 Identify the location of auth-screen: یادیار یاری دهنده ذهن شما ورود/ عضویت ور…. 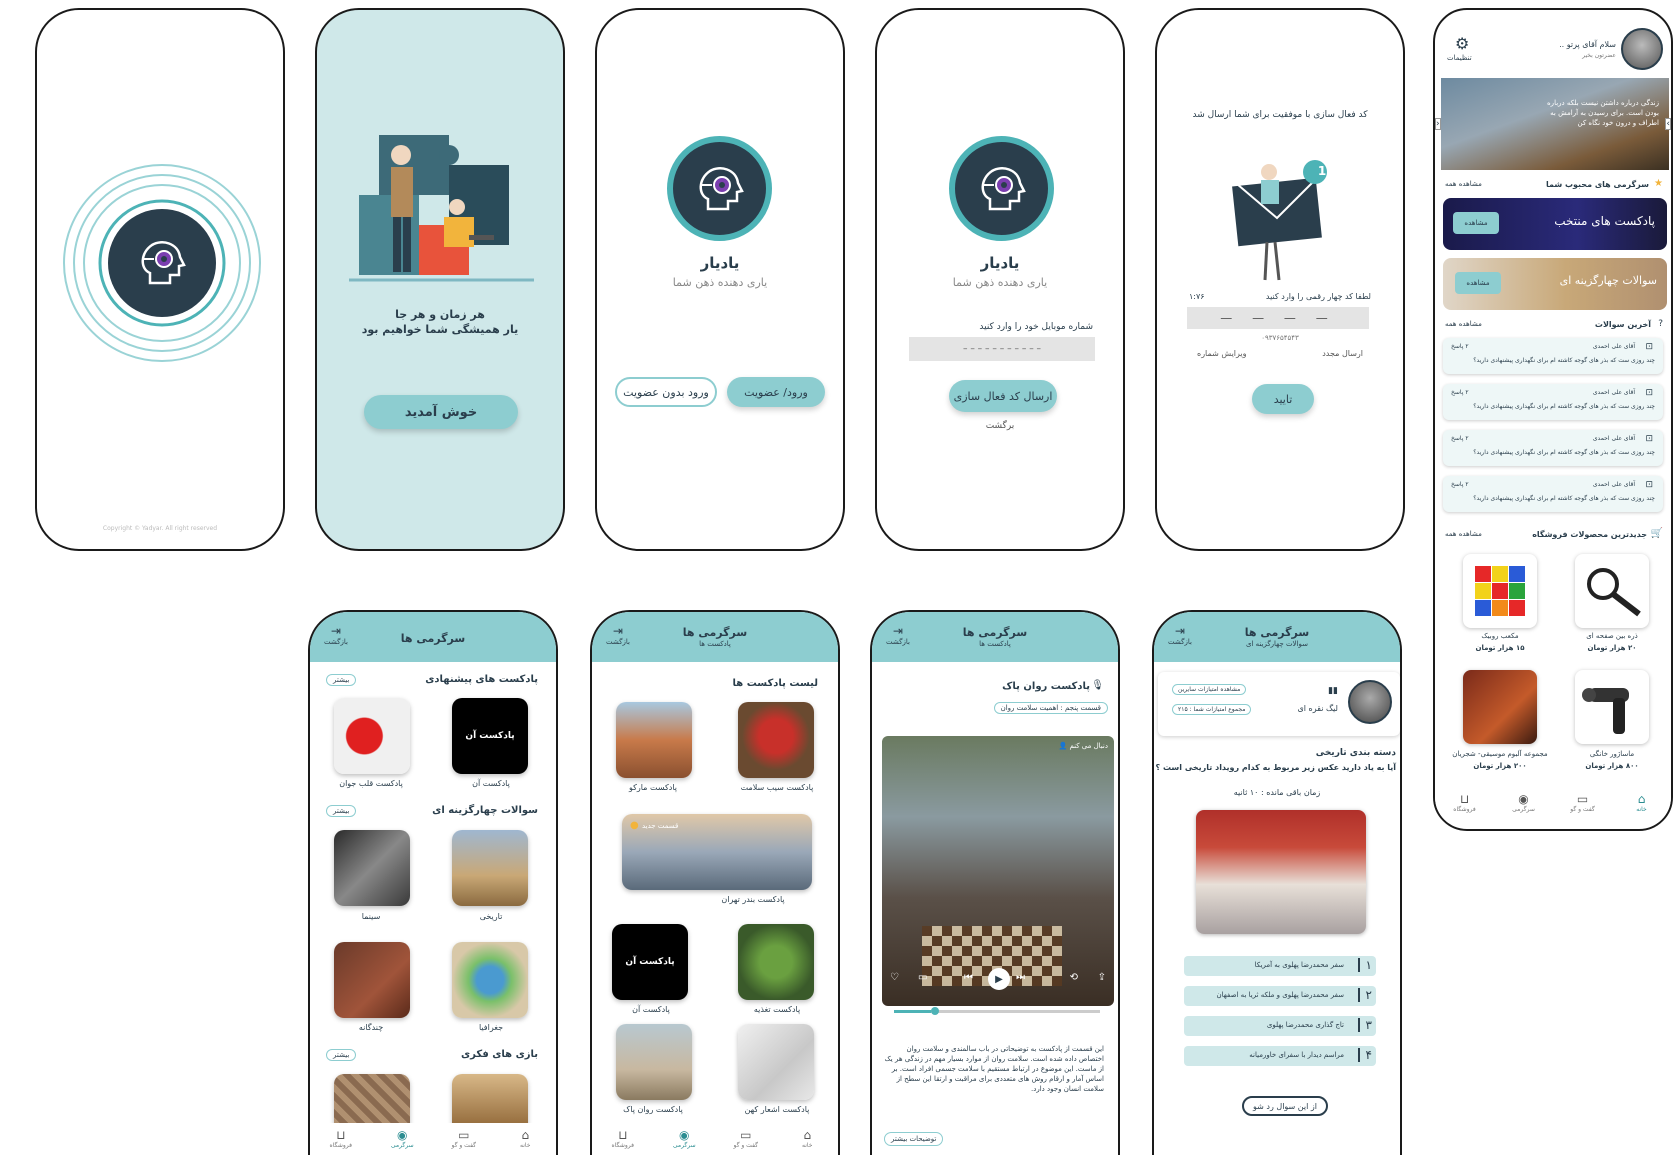
(720, 279).